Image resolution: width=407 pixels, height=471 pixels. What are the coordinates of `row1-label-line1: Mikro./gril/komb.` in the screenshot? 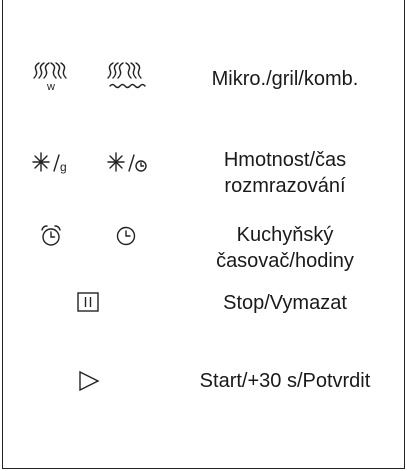 It's located at (285, 79).